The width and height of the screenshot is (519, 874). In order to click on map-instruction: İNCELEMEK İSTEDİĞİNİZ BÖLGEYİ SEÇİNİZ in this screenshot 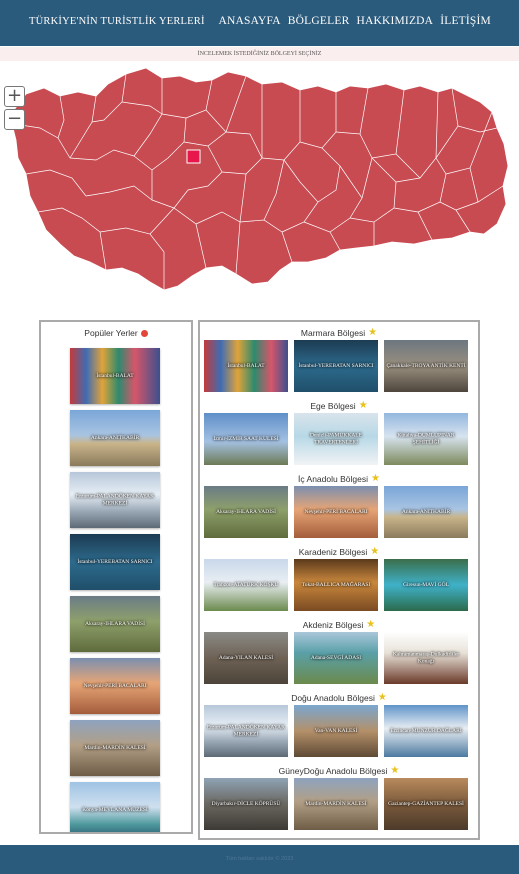, I will do `click(259, 54)`.